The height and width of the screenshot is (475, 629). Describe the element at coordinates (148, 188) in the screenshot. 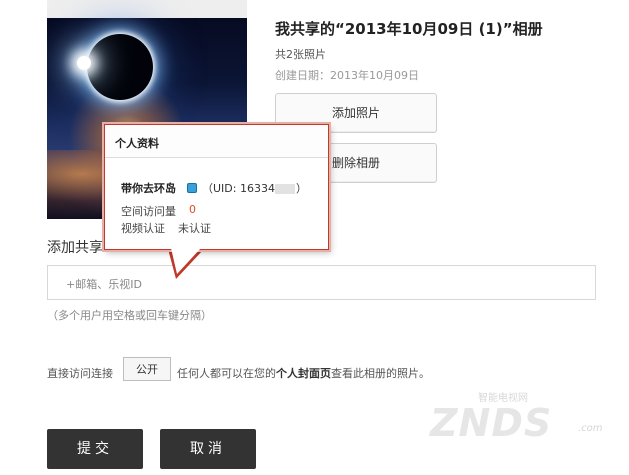

I see `popup-username: 带你去环岛` at that location.